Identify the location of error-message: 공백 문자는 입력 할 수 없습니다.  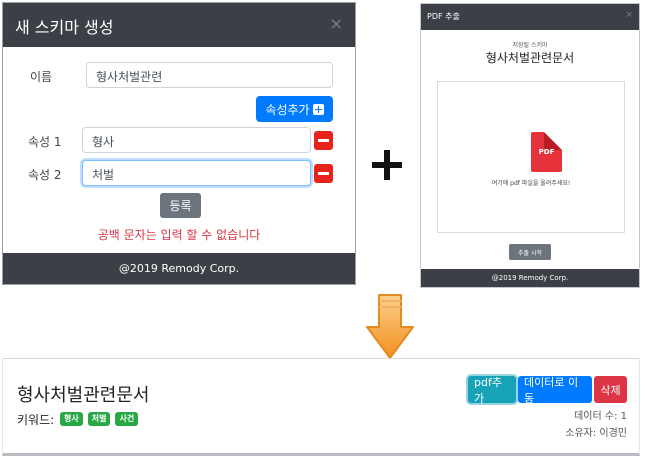
(179, 235).